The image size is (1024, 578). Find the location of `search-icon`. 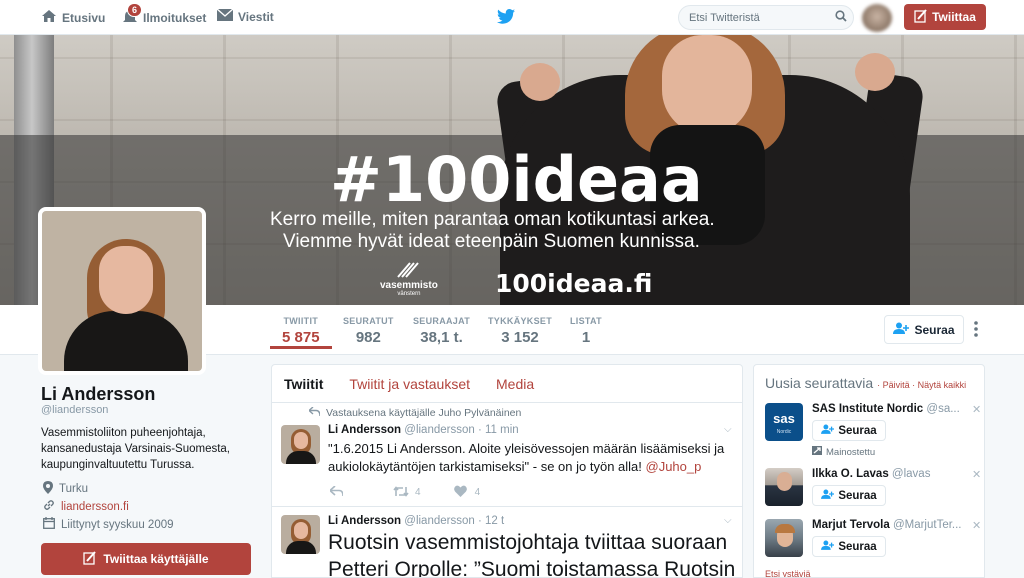

search-icon is located at coordinates (841, 17).